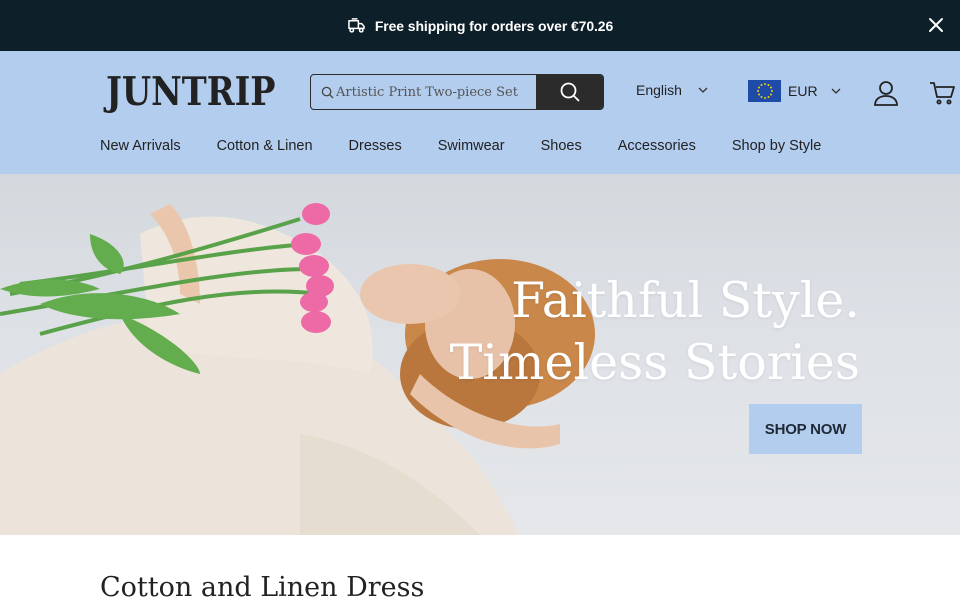 Image resolution: width=960 pixels, height=600 pixels. What do you see at coordinates (942, 93) in the screenshot?
I see `cart-icon` at bounding box center [942, 93].